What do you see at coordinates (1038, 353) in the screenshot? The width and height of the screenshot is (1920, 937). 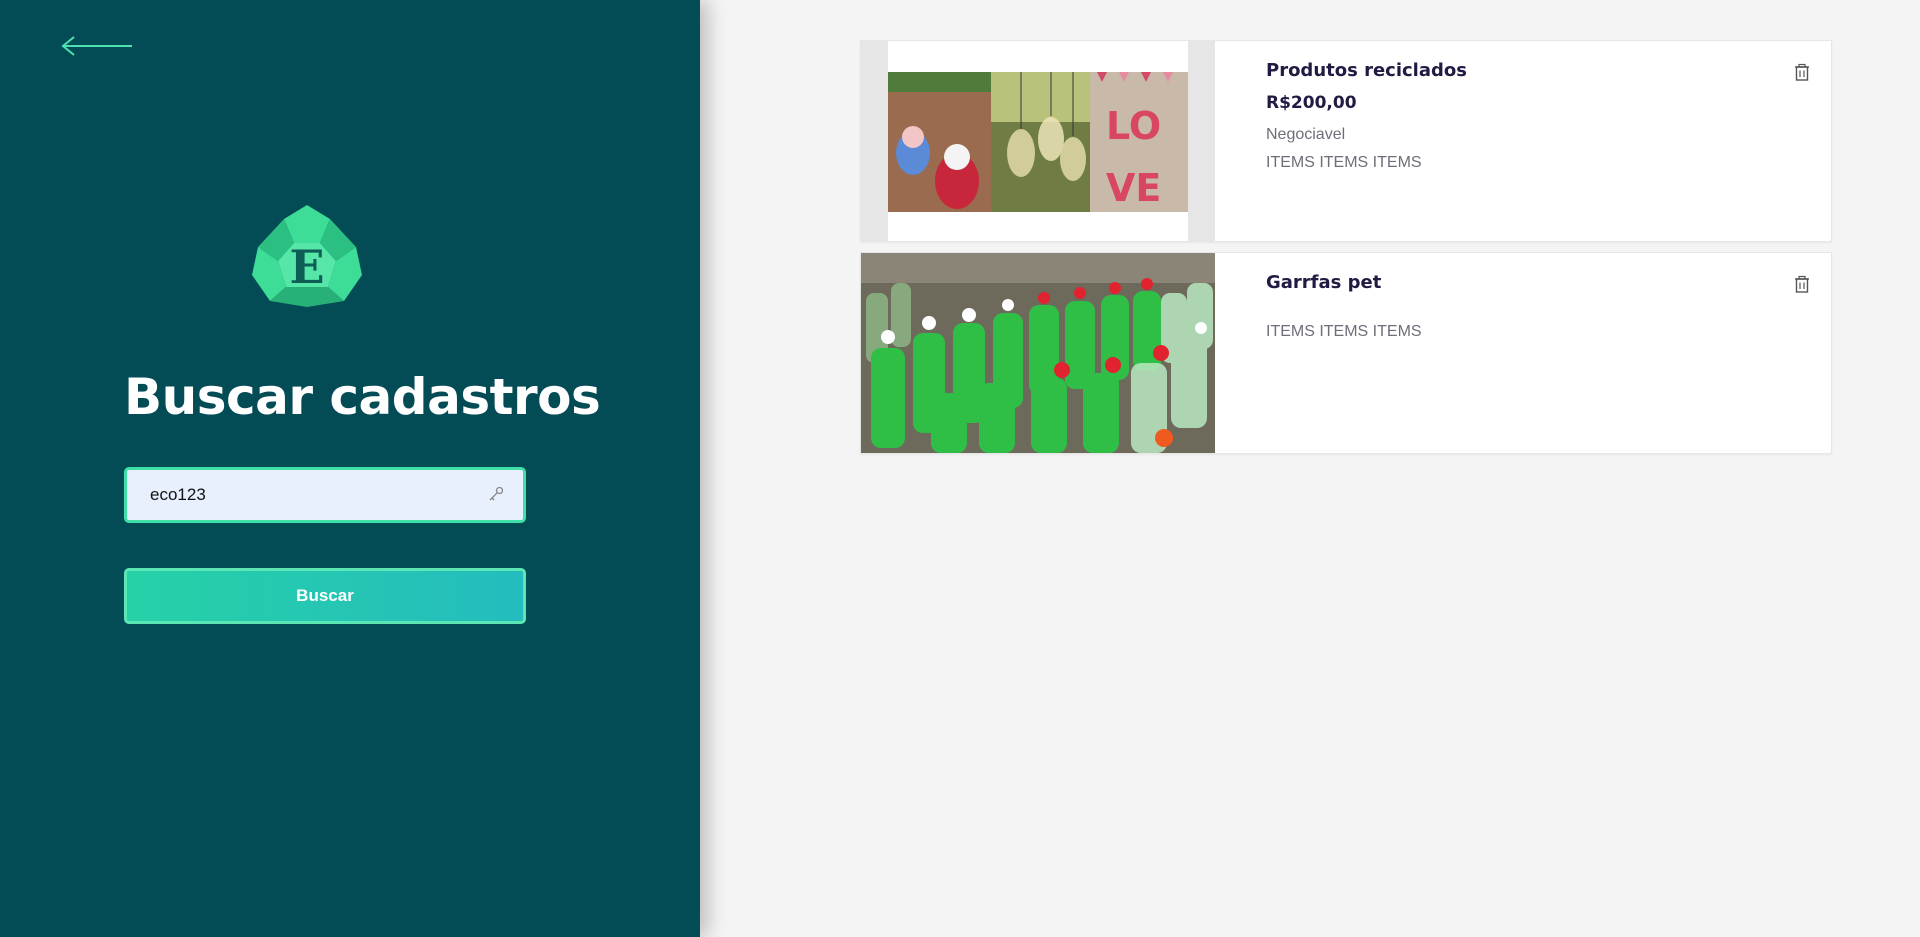 I see `product-image` at bounding box center [1038, 353].